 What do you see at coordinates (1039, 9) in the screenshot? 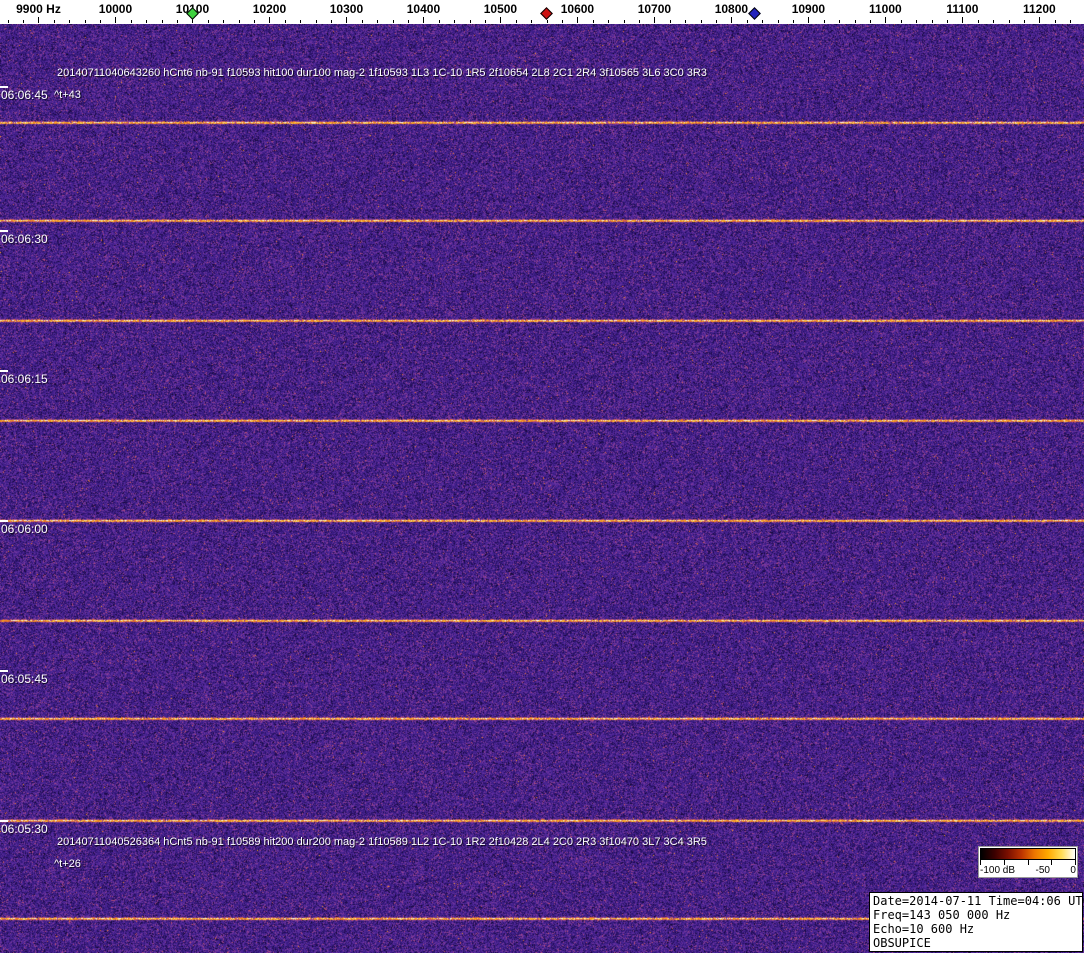
I see `freq-tick-label: 11200` at bounding box center [1039, 9].